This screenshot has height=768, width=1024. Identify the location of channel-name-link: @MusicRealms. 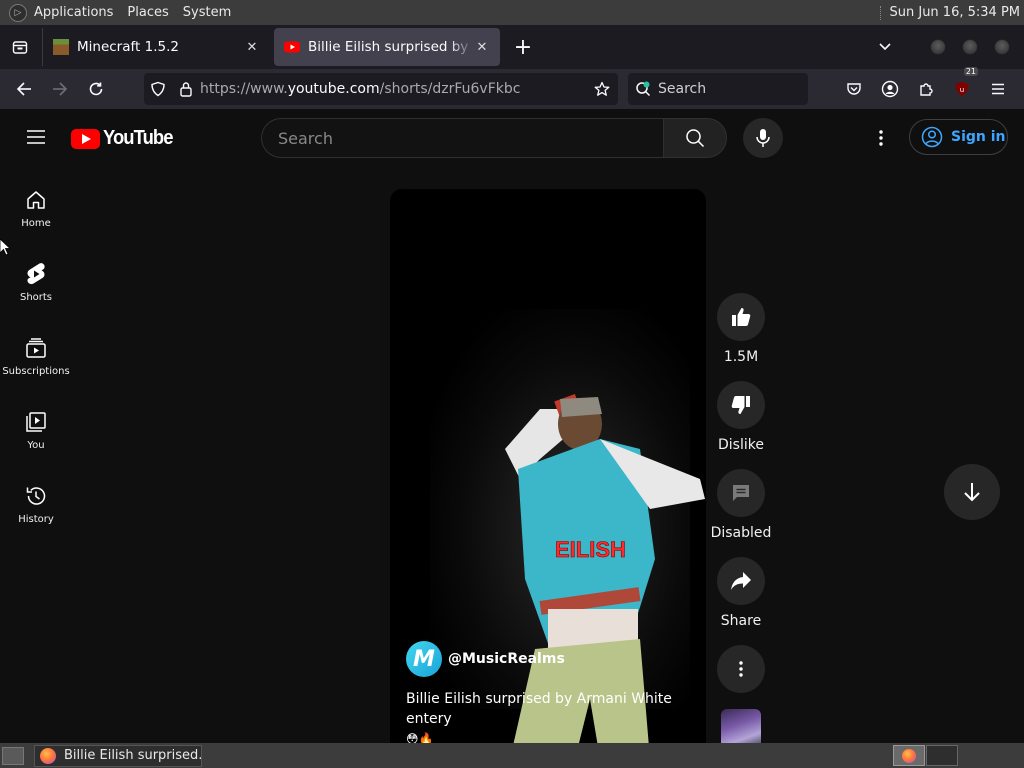
(506, 659).